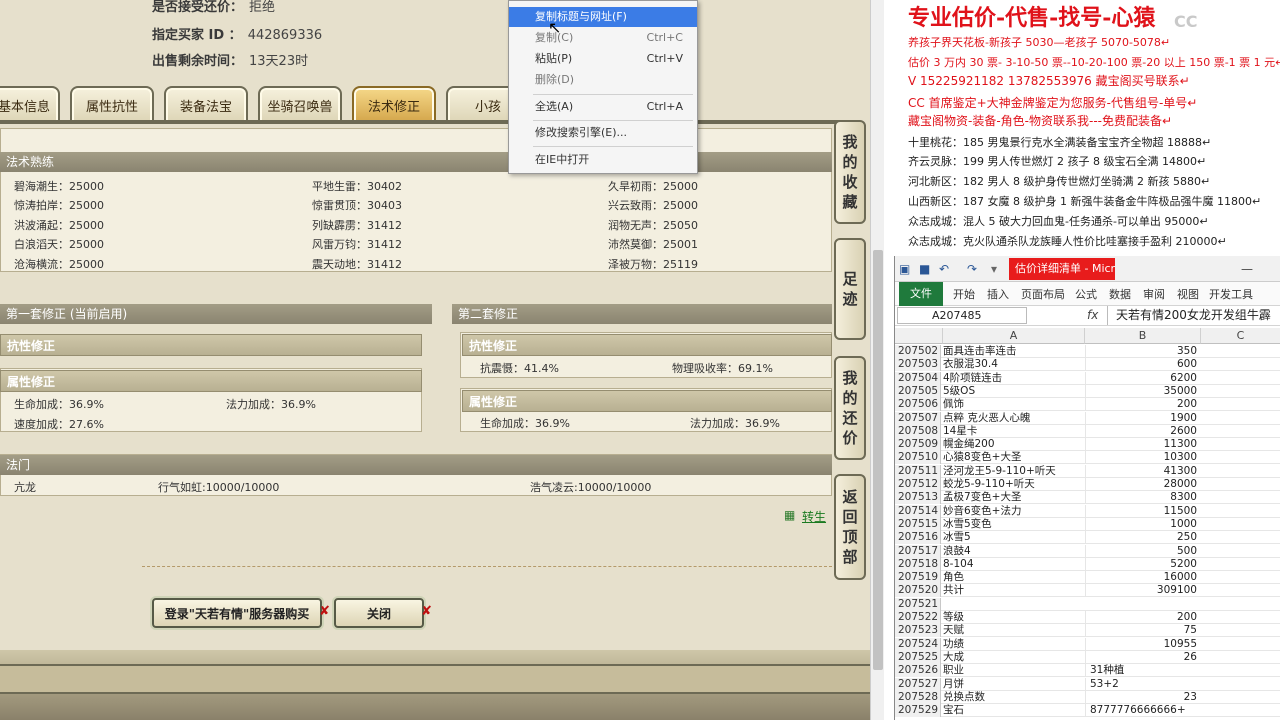 The width and height of the screenshot is (1280, 720). I want to click on cell-a: 佩饰, so click(1014, 404).